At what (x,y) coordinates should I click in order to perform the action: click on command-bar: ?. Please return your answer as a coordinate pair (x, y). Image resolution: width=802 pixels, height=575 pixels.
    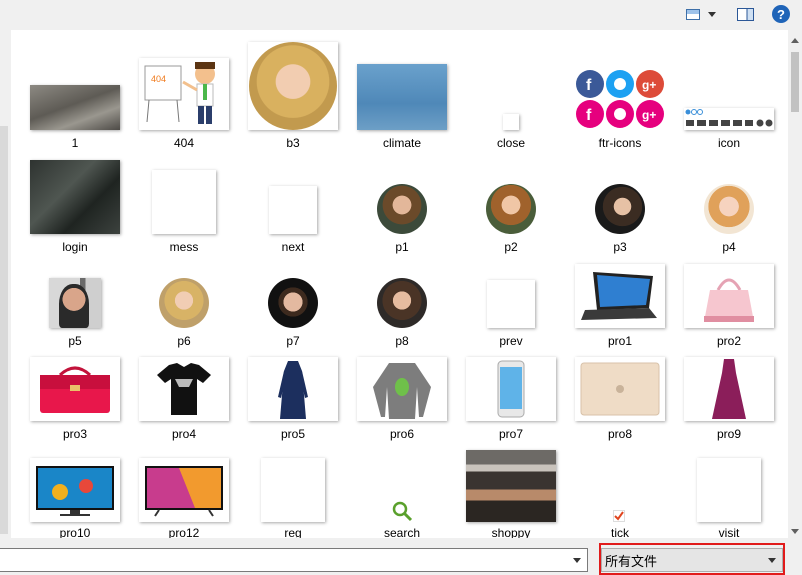
    Looking at the image, I should click on (401, 15).